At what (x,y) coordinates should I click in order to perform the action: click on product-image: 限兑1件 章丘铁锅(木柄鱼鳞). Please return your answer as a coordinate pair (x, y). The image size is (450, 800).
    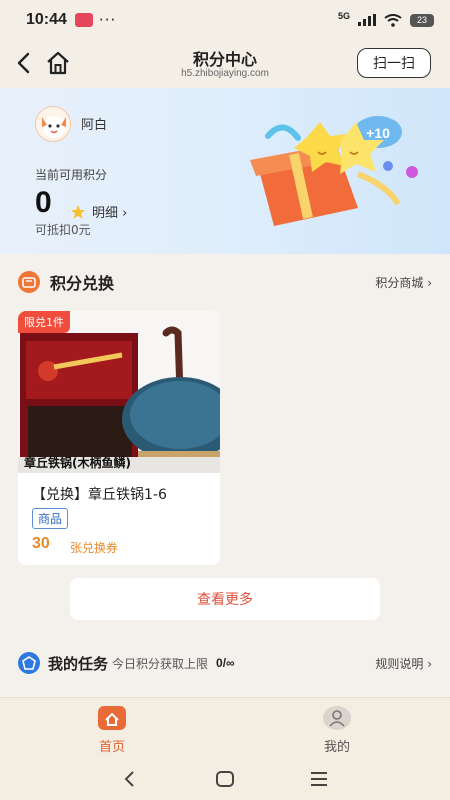
    Looking at the image, I should click on (119, 392).